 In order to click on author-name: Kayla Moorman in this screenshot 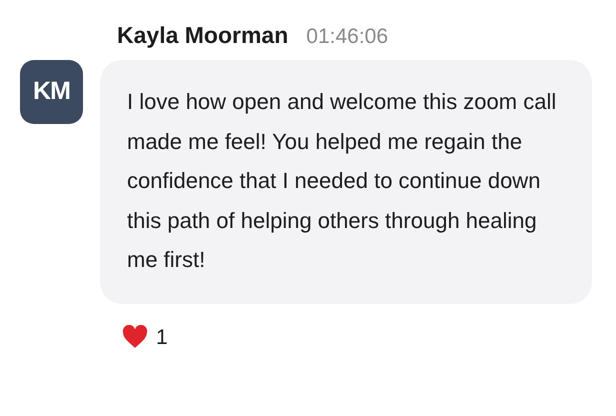, I will do `click(202, 35)`.